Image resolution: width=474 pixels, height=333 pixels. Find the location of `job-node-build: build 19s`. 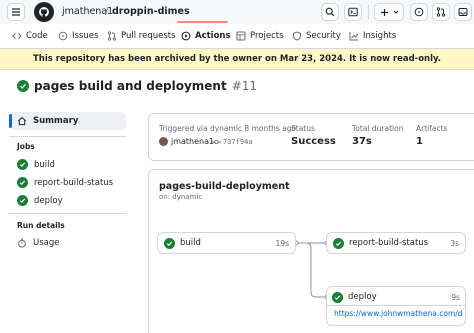

job-node-build: build 19s is located at coordinates (226, 243).